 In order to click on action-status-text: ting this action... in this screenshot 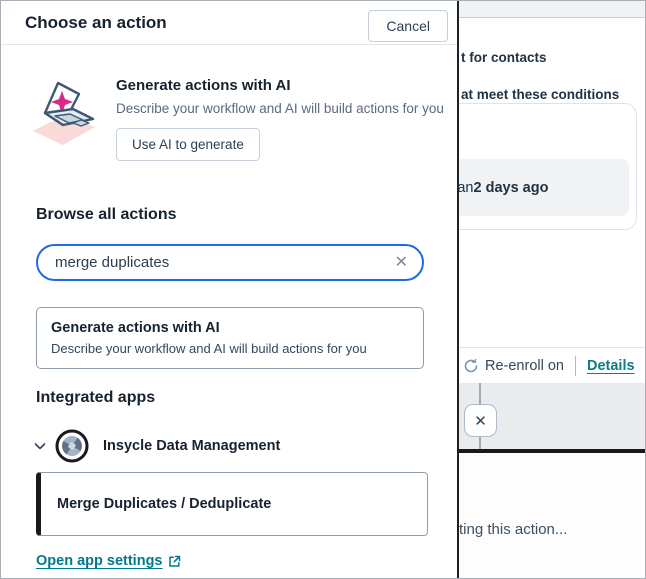, I will do `click(513, 529)`.